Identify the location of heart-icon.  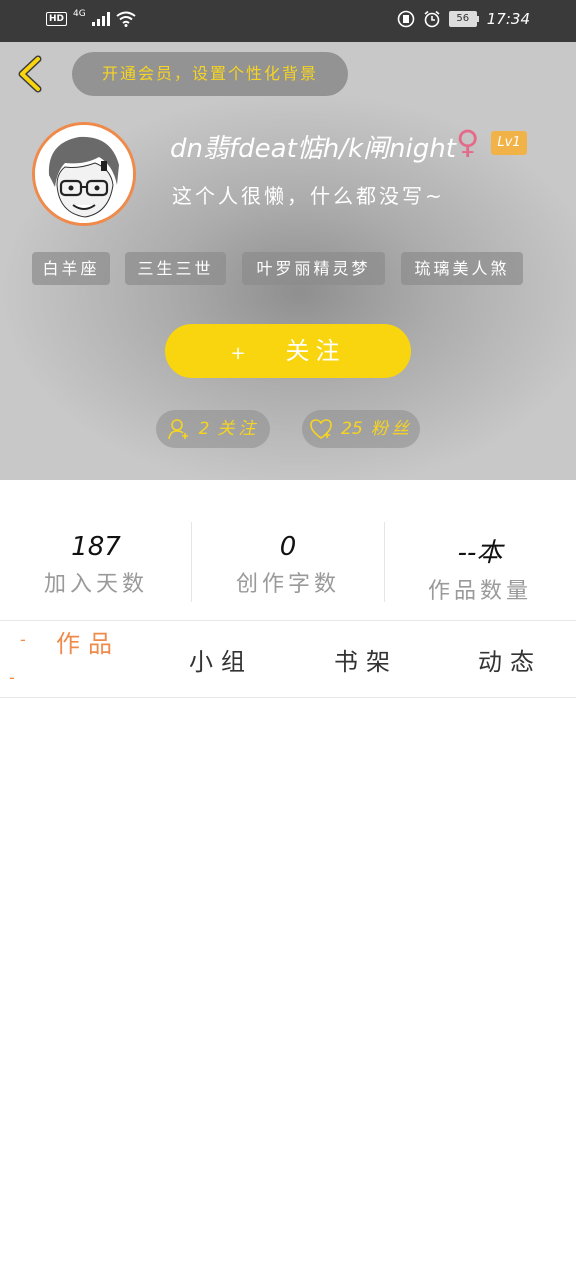
(321, 429).